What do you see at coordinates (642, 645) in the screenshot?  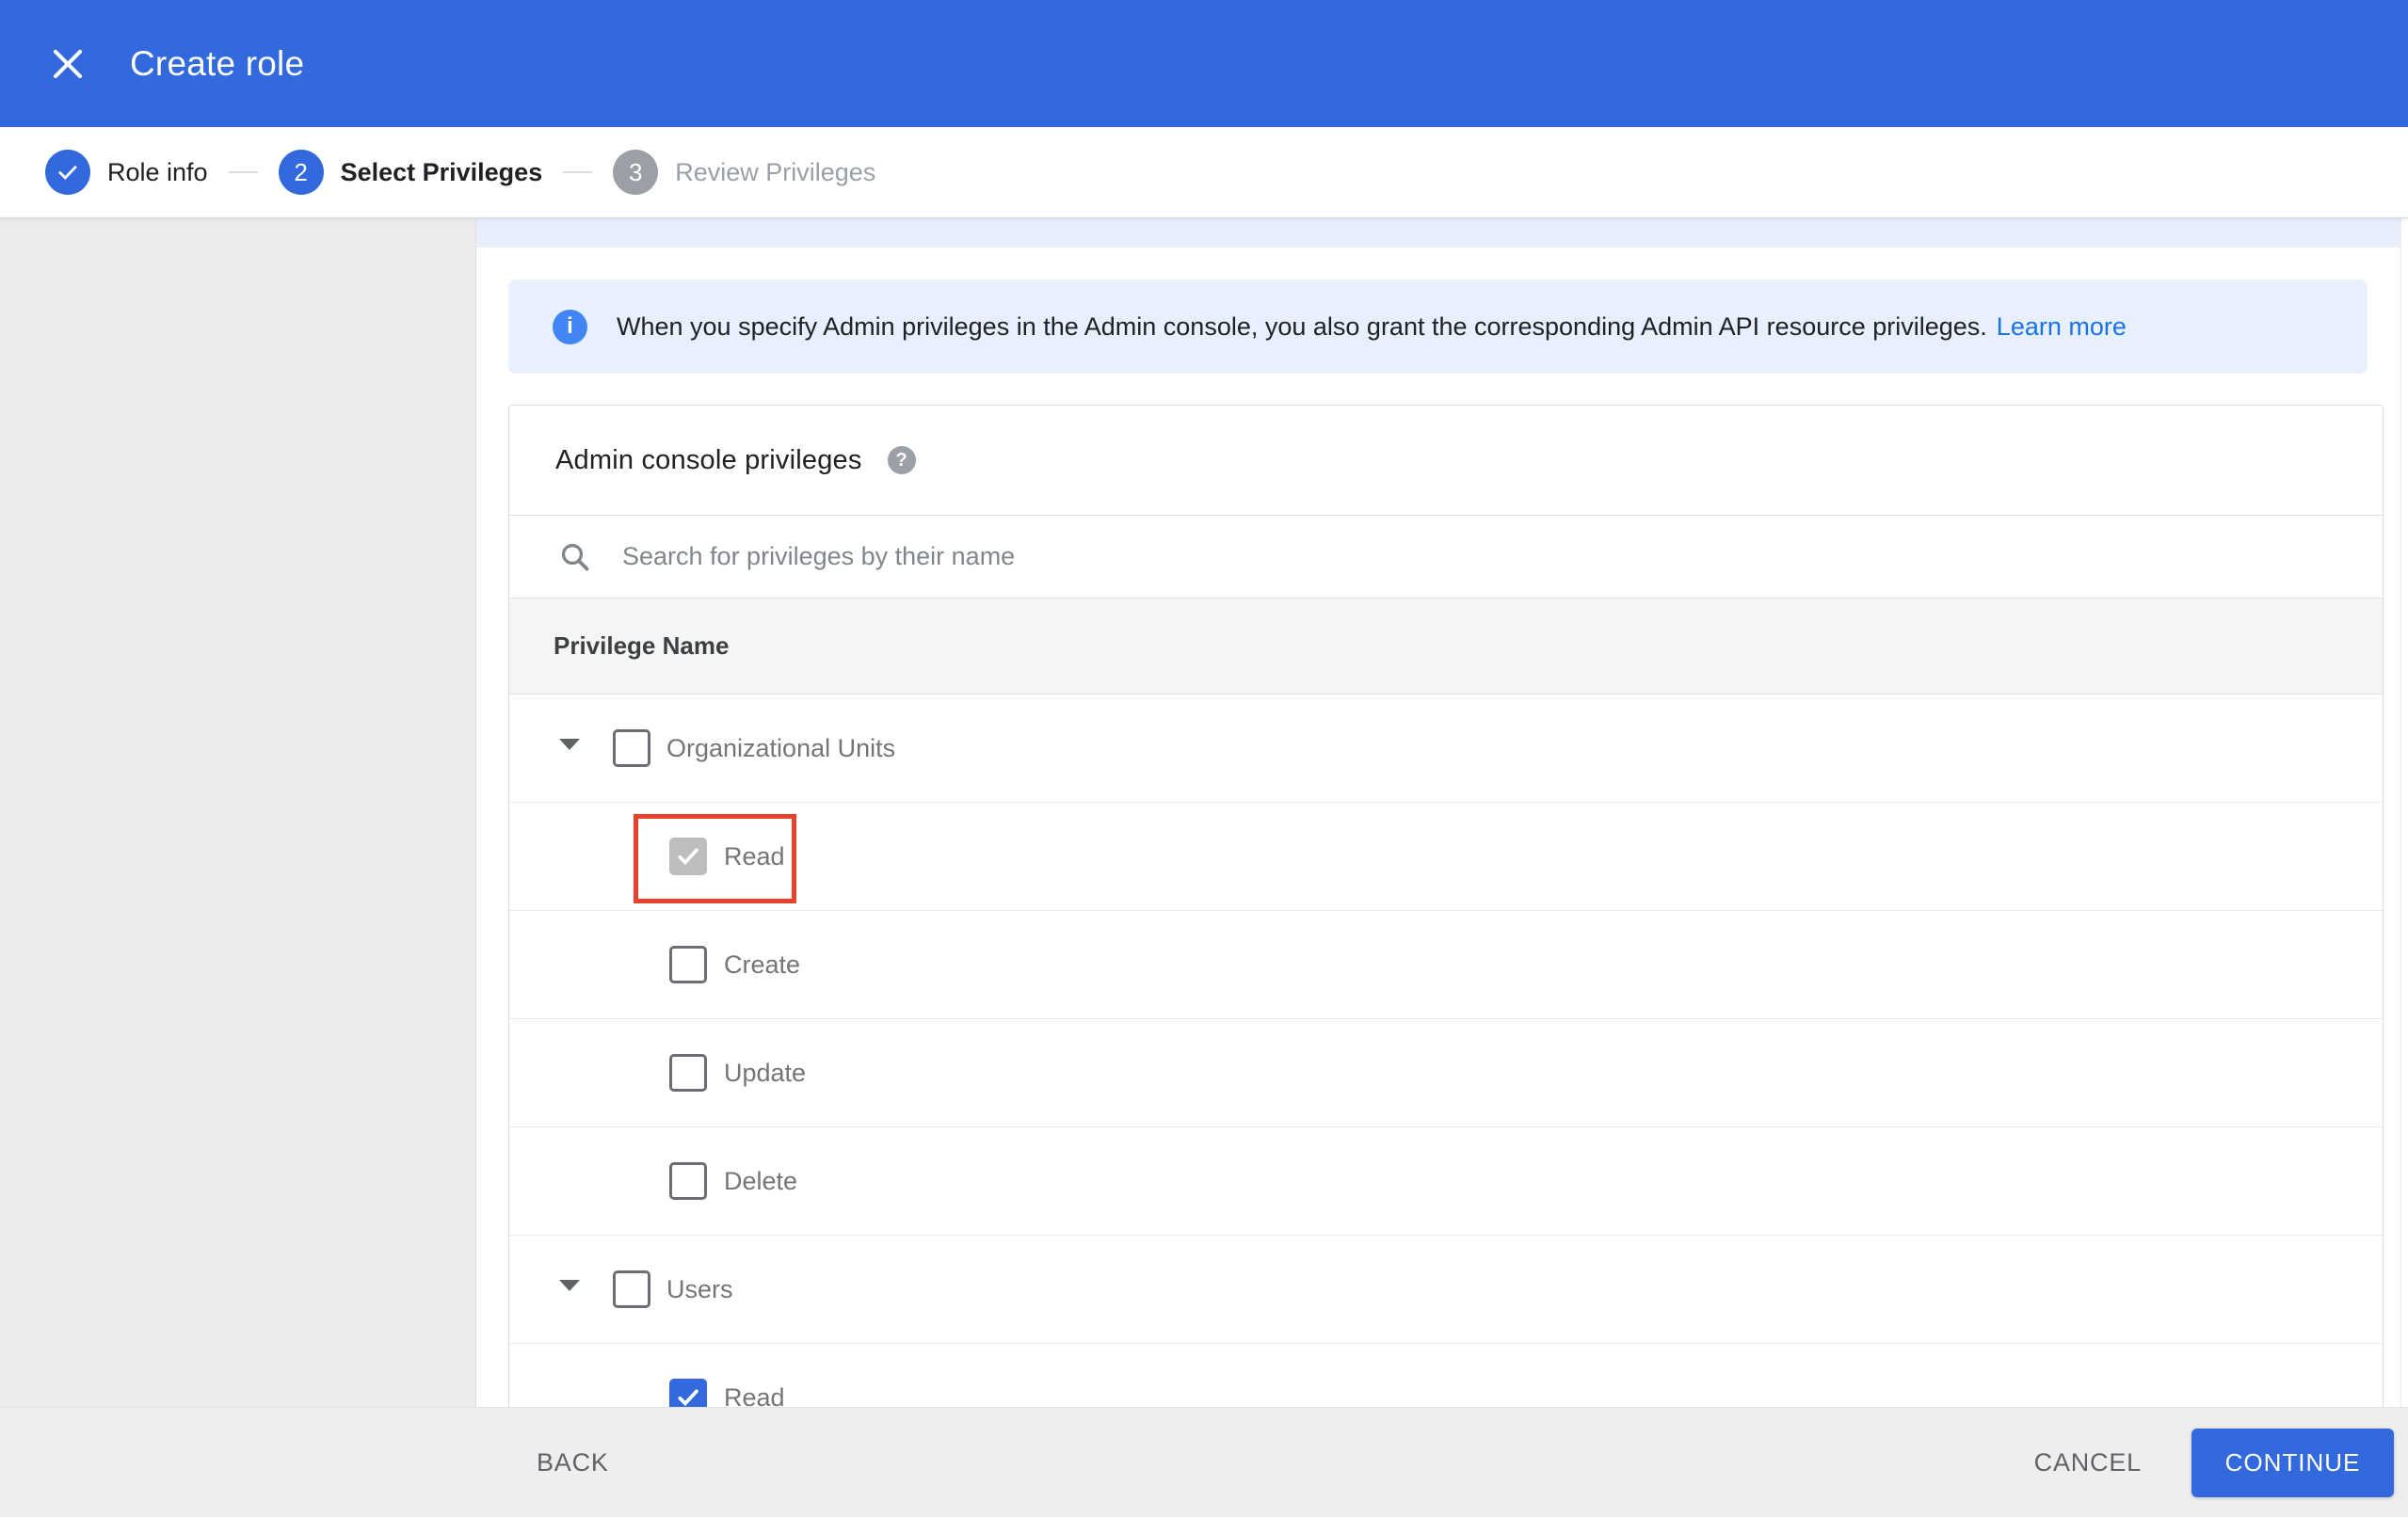 I see `column-header-privilege-name: Privilege Name` at bounding box center [642, 645].